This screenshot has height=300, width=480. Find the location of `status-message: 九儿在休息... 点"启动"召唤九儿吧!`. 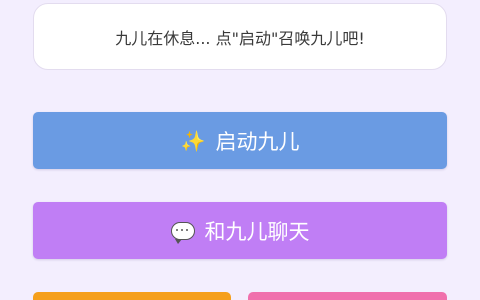

status-message: 九儿在休息... 点"启动"召唤九儿吧! is located at coordinates (240, 38).